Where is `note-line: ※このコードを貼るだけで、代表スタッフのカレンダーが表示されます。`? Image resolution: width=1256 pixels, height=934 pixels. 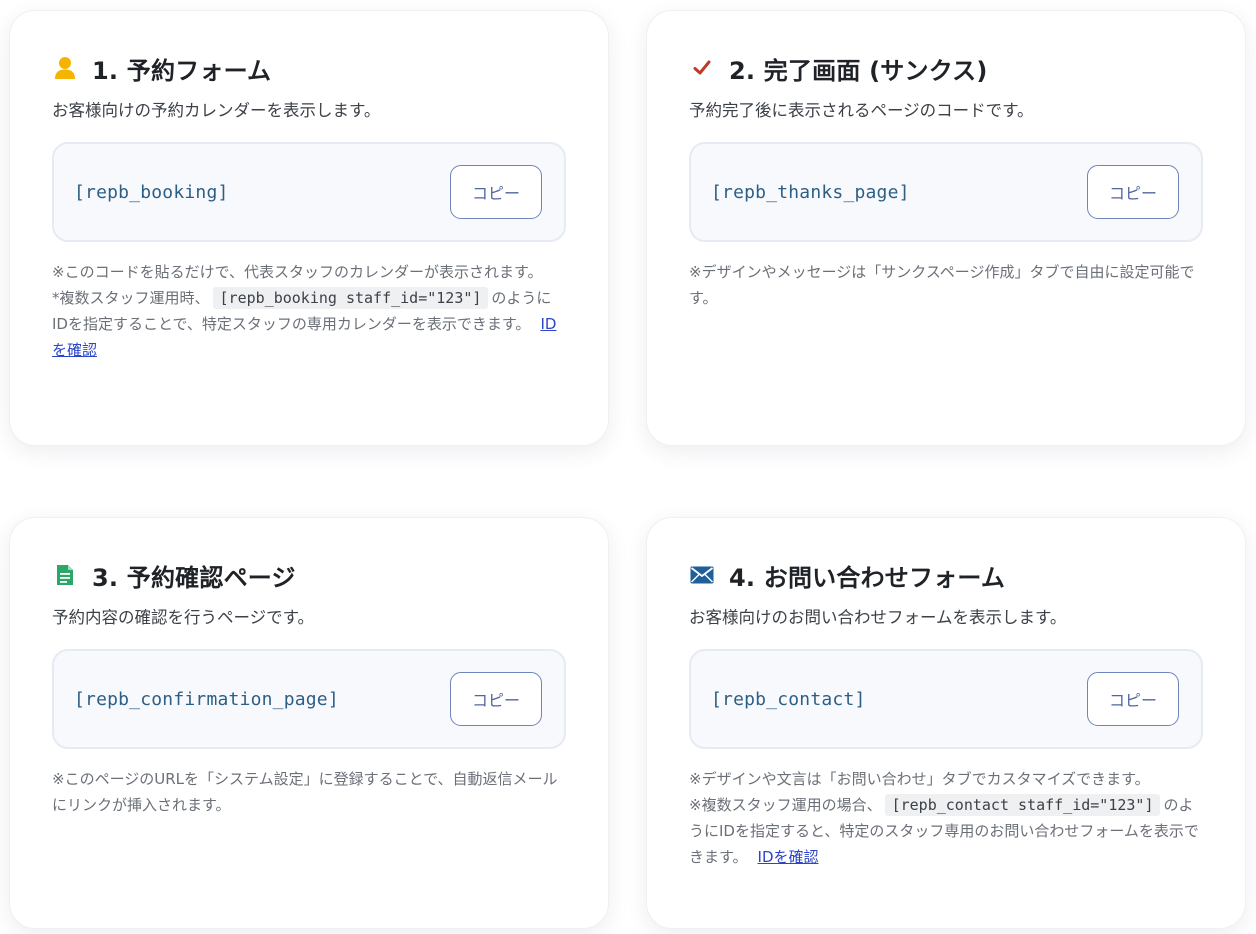
note-line: ※このコードを貼るだけで、代表スタッフのカレンダーが表示されます。 is located at coordinates (297, 272).